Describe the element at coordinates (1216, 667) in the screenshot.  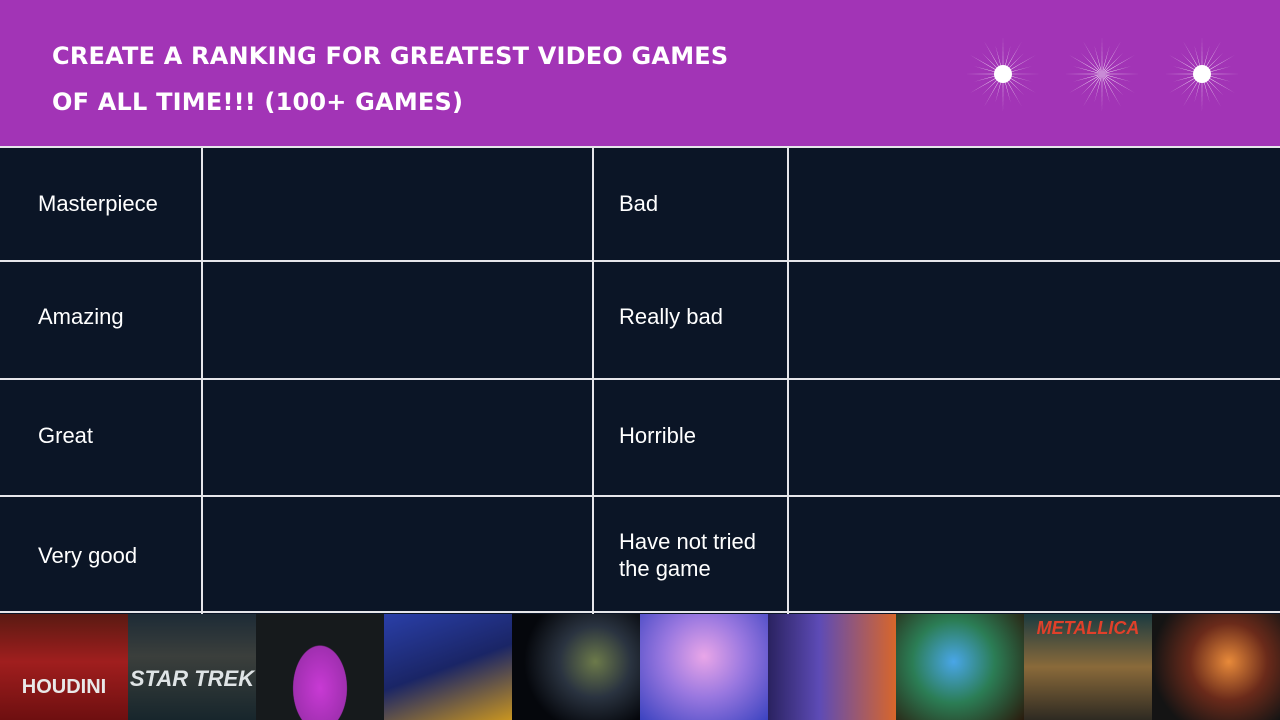
I see `stormtrooper-figure-image` at that location.